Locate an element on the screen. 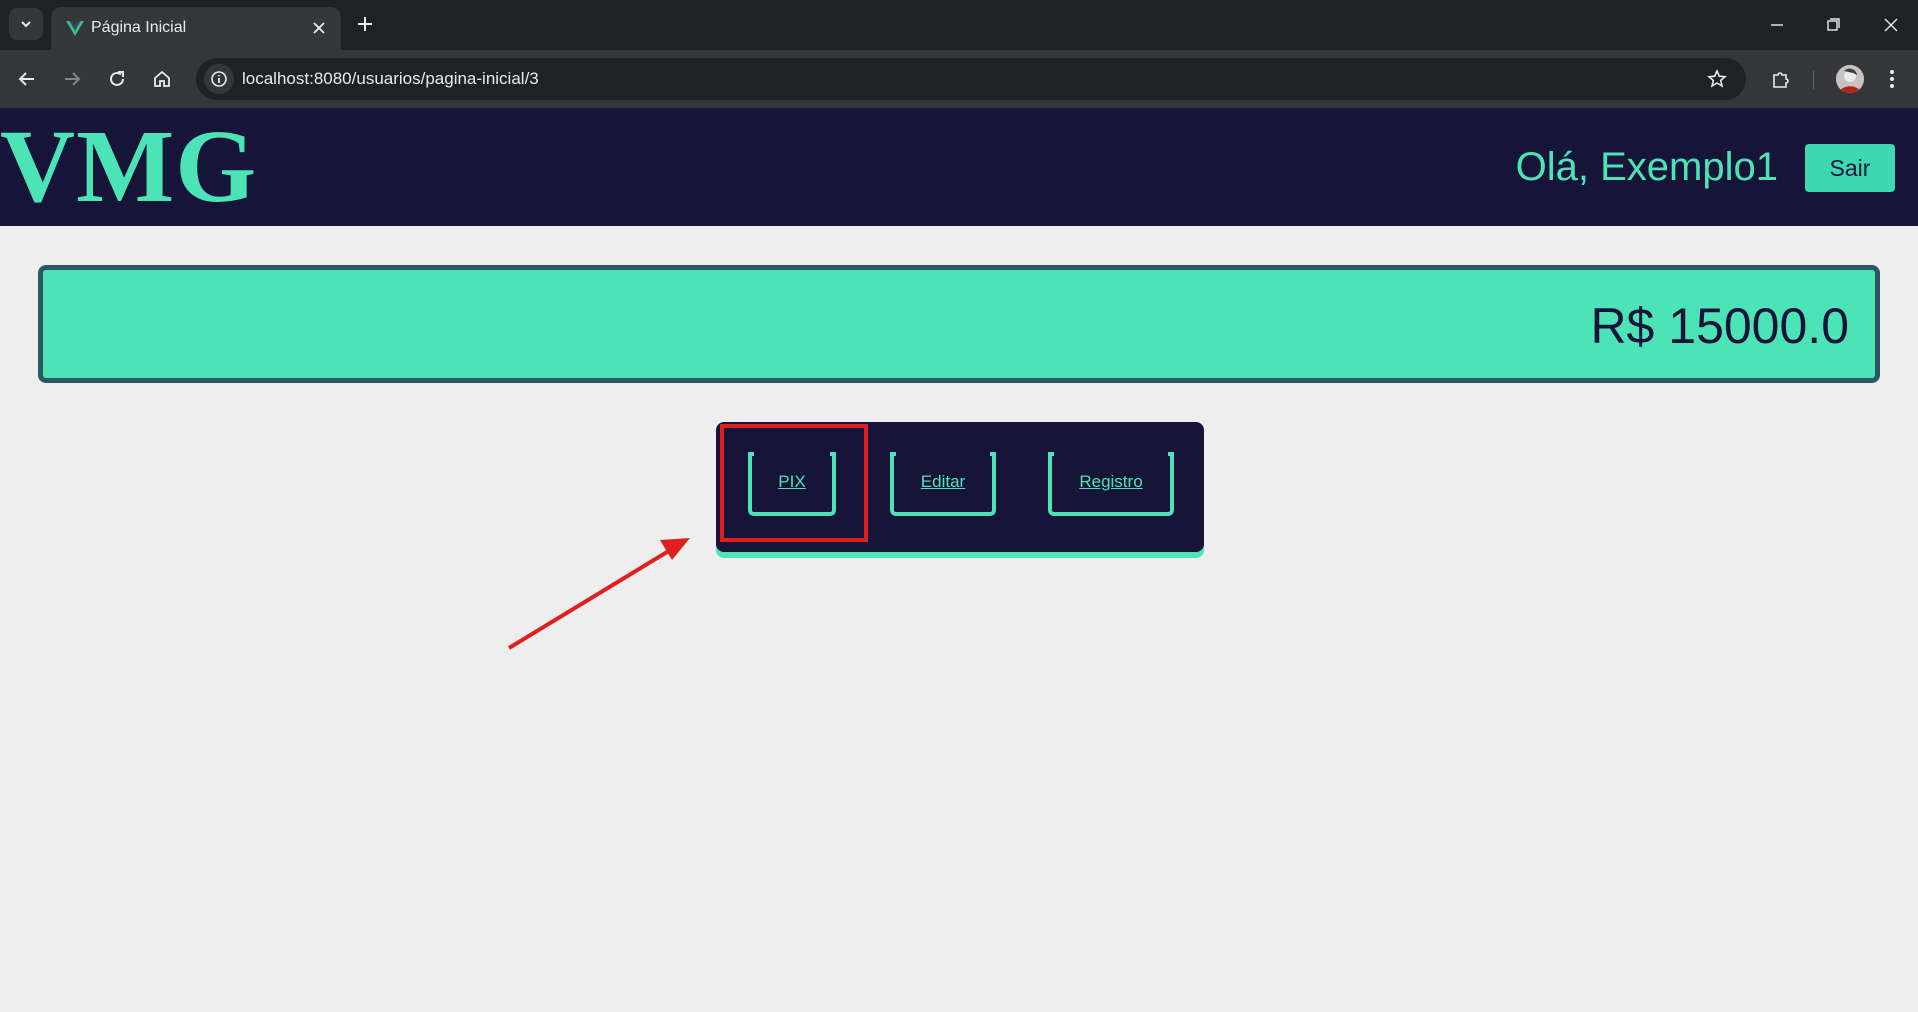 This screenshot has width=1918, height=1012. forward-button is located at coordinates (72, 79).